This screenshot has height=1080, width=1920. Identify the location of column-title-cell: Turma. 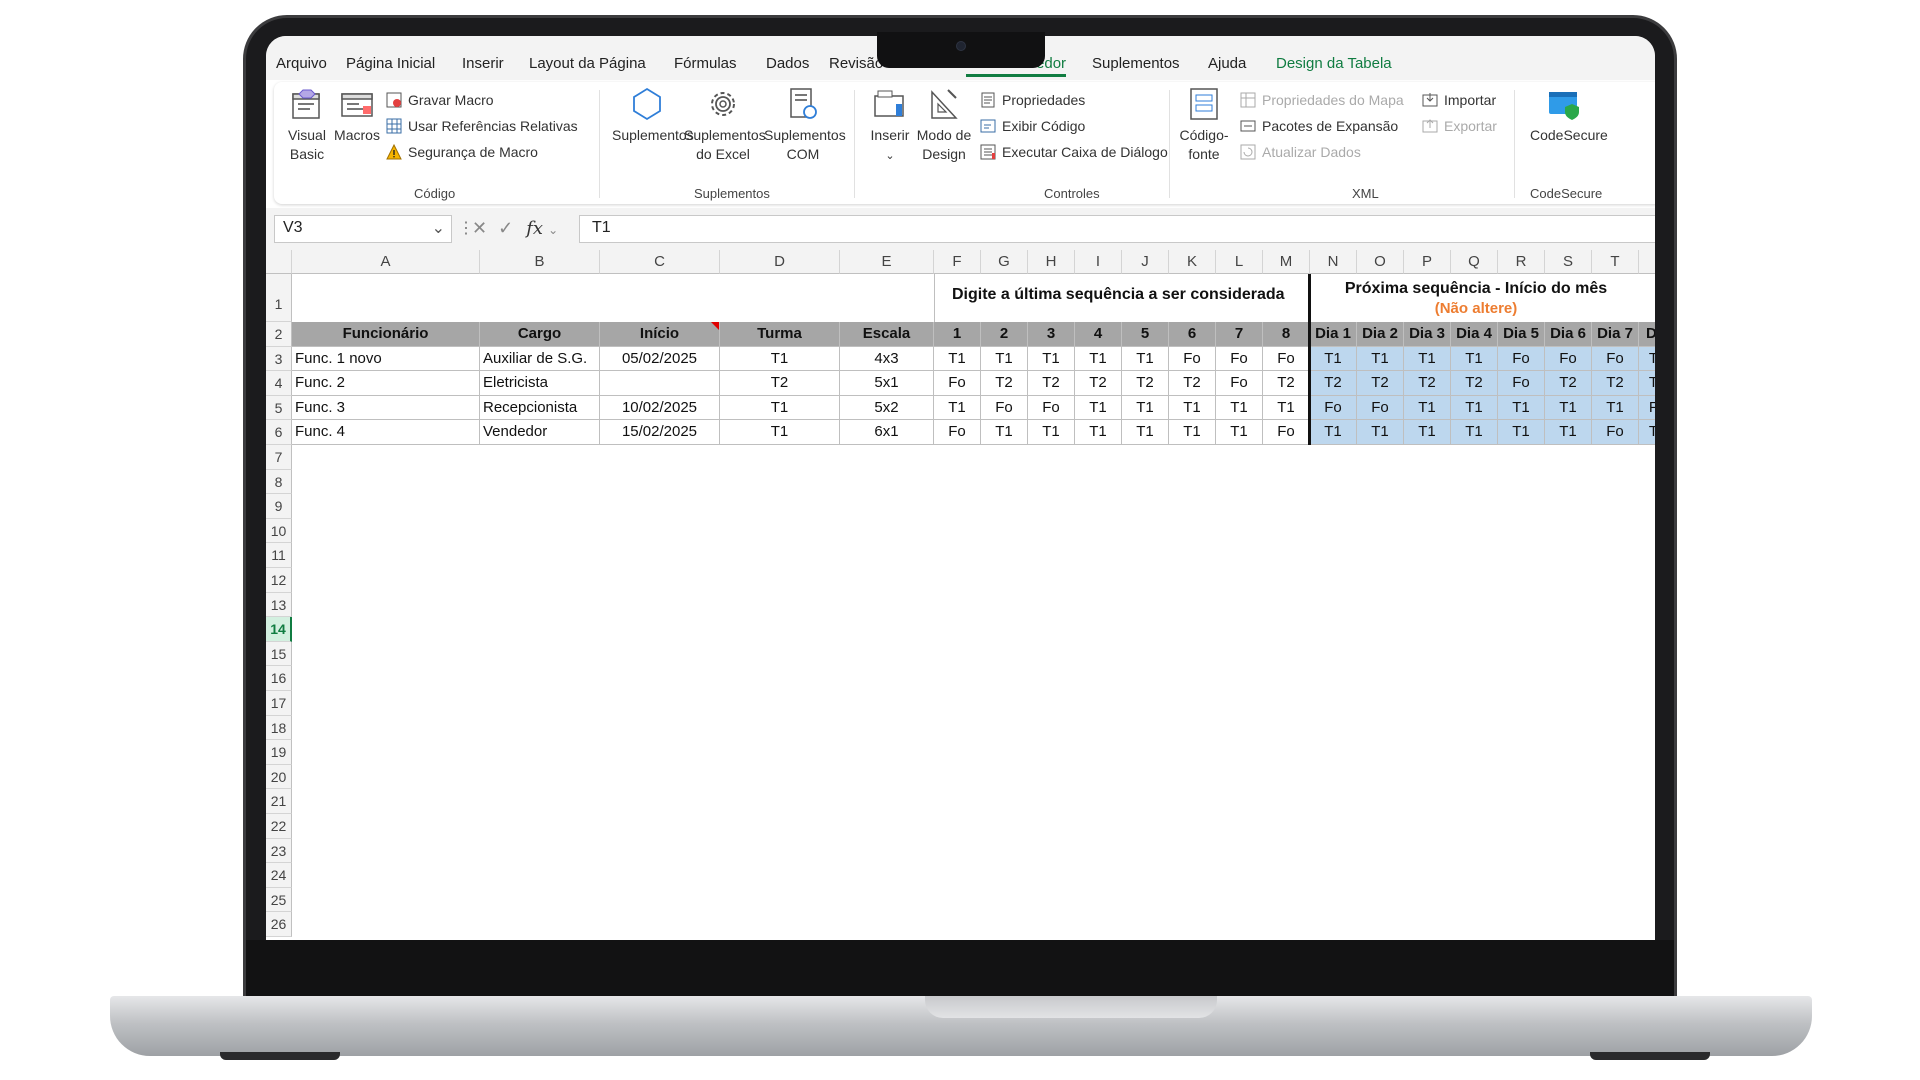
(780, 334).